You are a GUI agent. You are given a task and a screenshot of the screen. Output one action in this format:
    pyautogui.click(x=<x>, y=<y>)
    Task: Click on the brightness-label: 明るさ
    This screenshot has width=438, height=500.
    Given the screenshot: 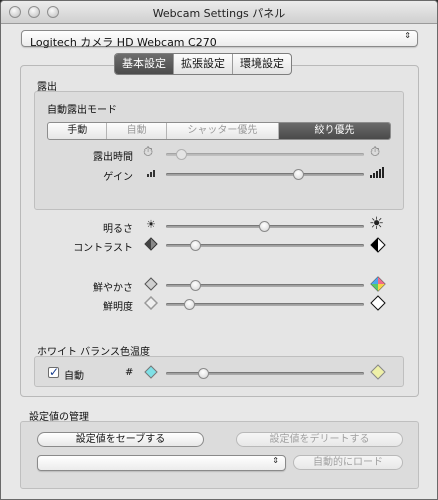 What is the action you would take?
    pyautogui.click(x=118, y=229)
    